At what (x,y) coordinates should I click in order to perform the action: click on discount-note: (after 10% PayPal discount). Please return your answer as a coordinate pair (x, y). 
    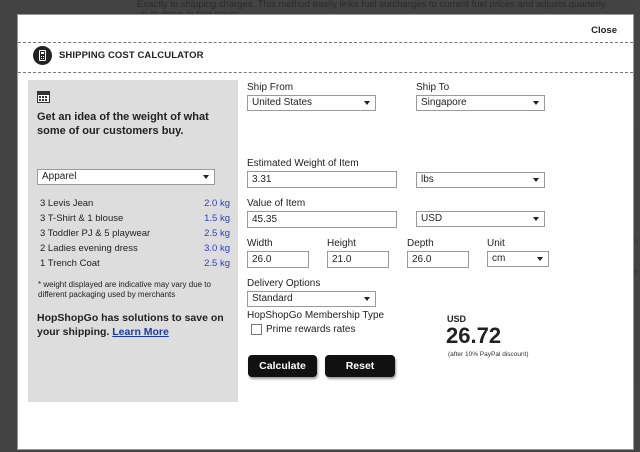
    Looking at the image, I should click on (488, 354).